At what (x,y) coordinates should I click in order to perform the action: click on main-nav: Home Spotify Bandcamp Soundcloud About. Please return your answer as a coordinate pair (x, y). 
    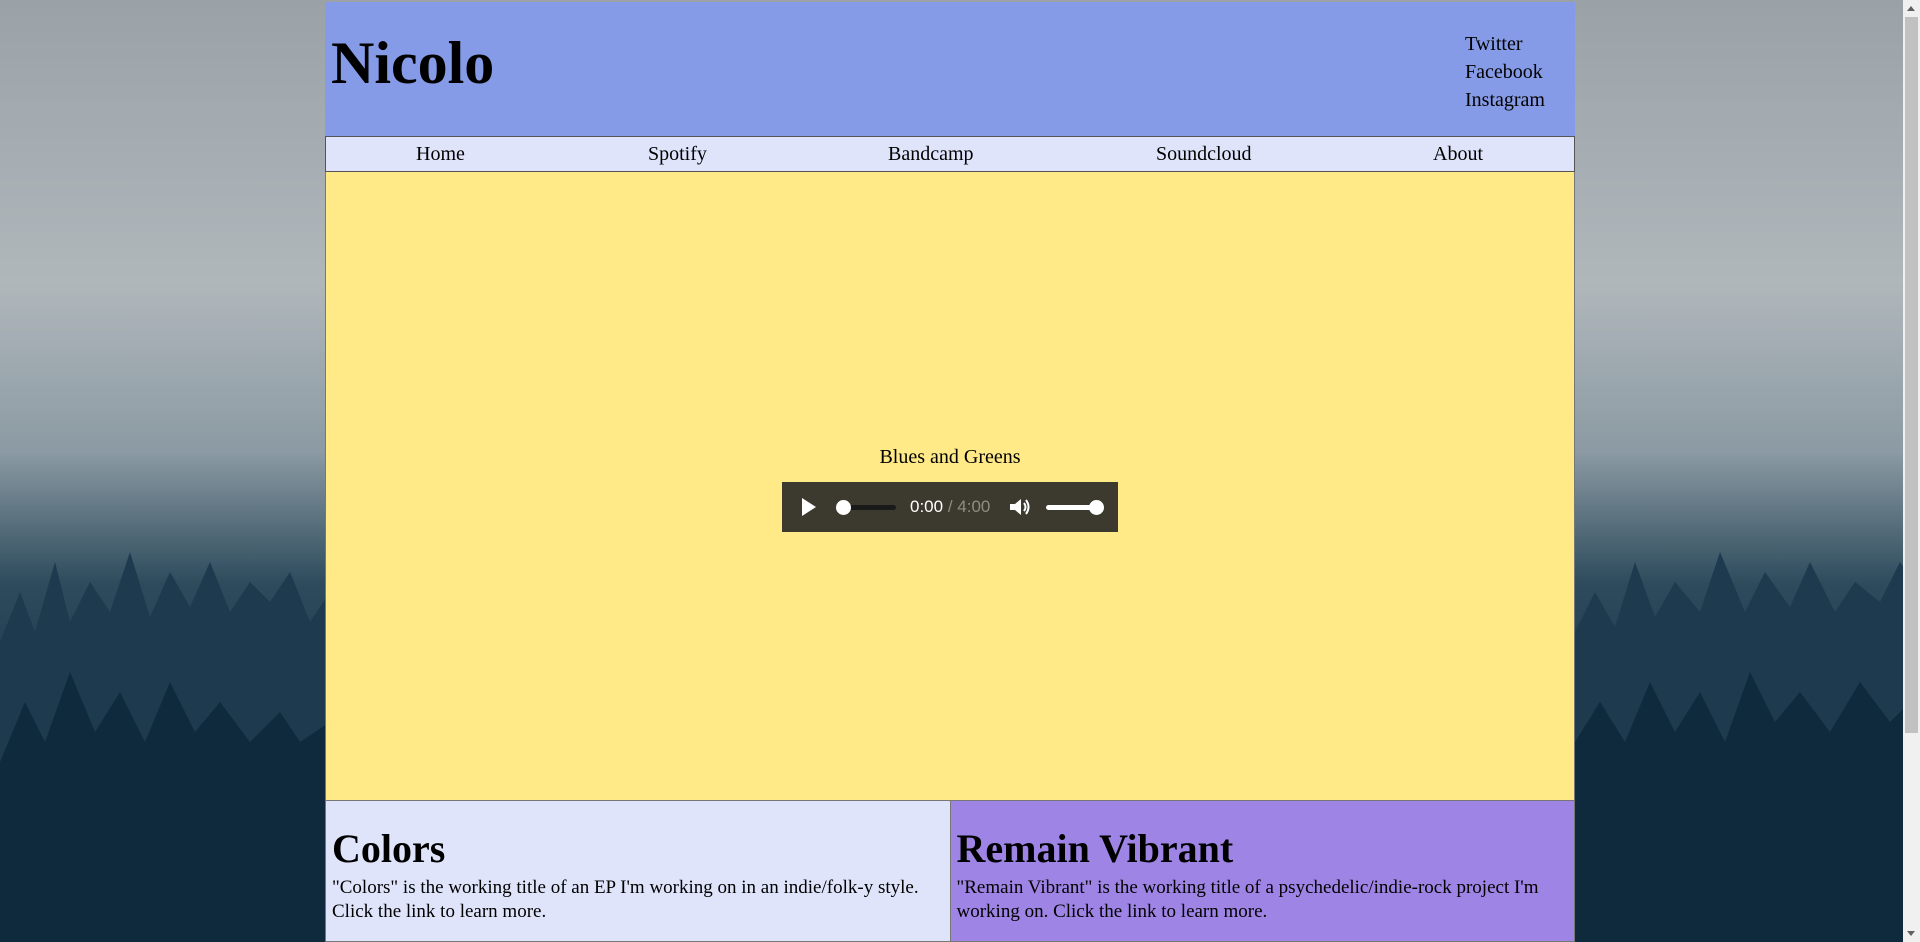
    Looking at the image, I should click on (950, 154).